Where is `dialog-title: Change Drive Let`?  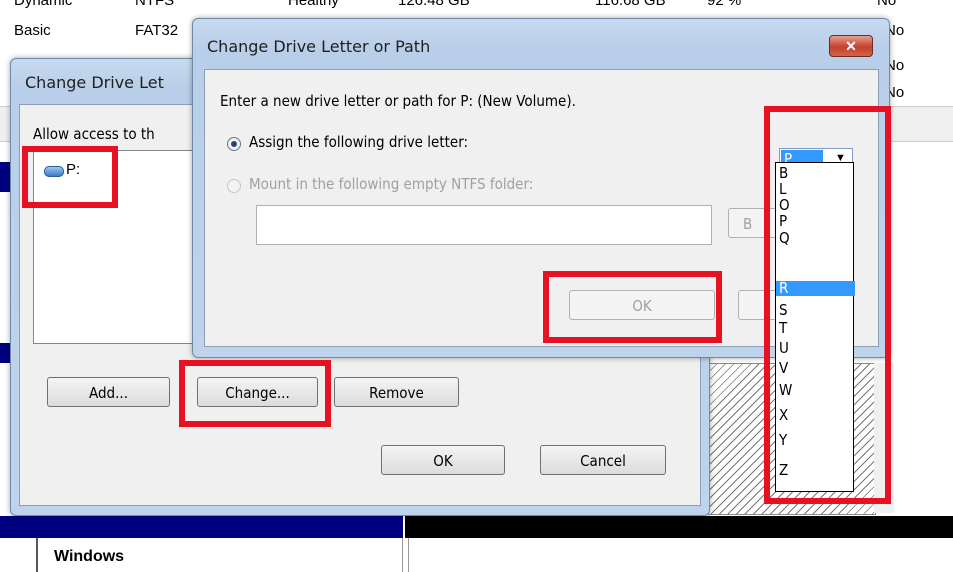
dialog-title: Change Drive Let is located at coordinates (94, 82).